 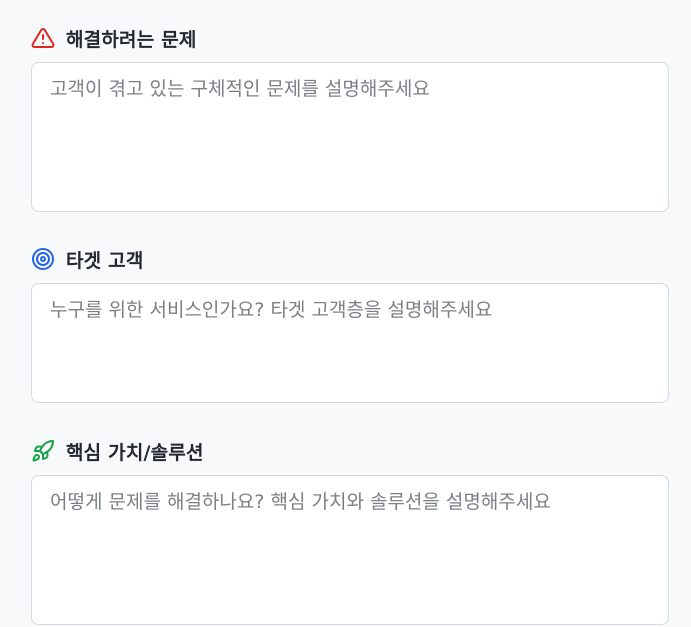 I want to click on rocket-icon, so click(x=43, y=451).